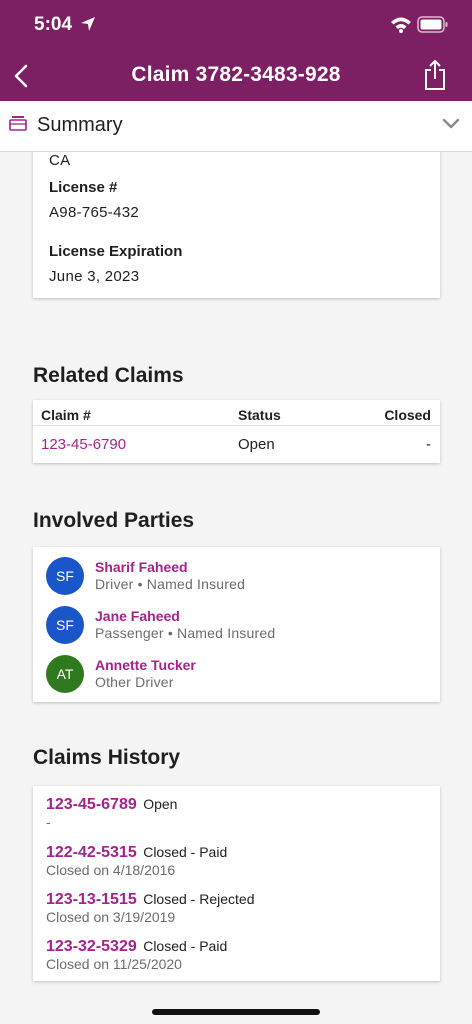 This screenshot has height=1024, width=472. I want to click on license-label: License #, so click(83, 187).